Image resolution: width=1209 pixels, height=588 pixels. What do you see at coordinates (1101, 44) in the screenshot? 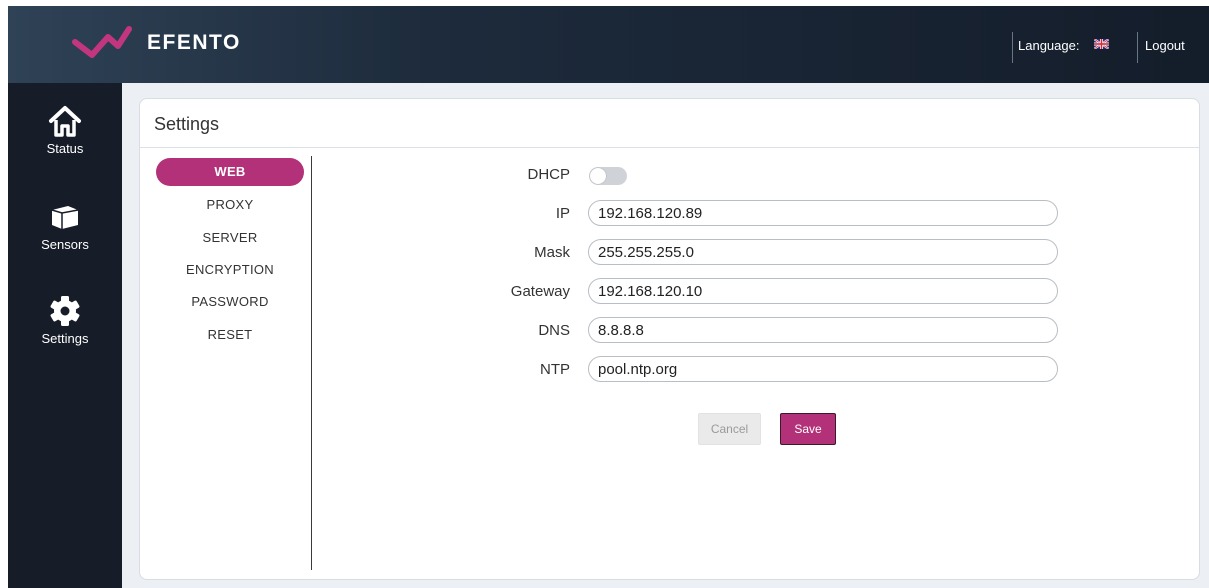
I see `uk-flag-icon` at bounding box center [1101, 44].